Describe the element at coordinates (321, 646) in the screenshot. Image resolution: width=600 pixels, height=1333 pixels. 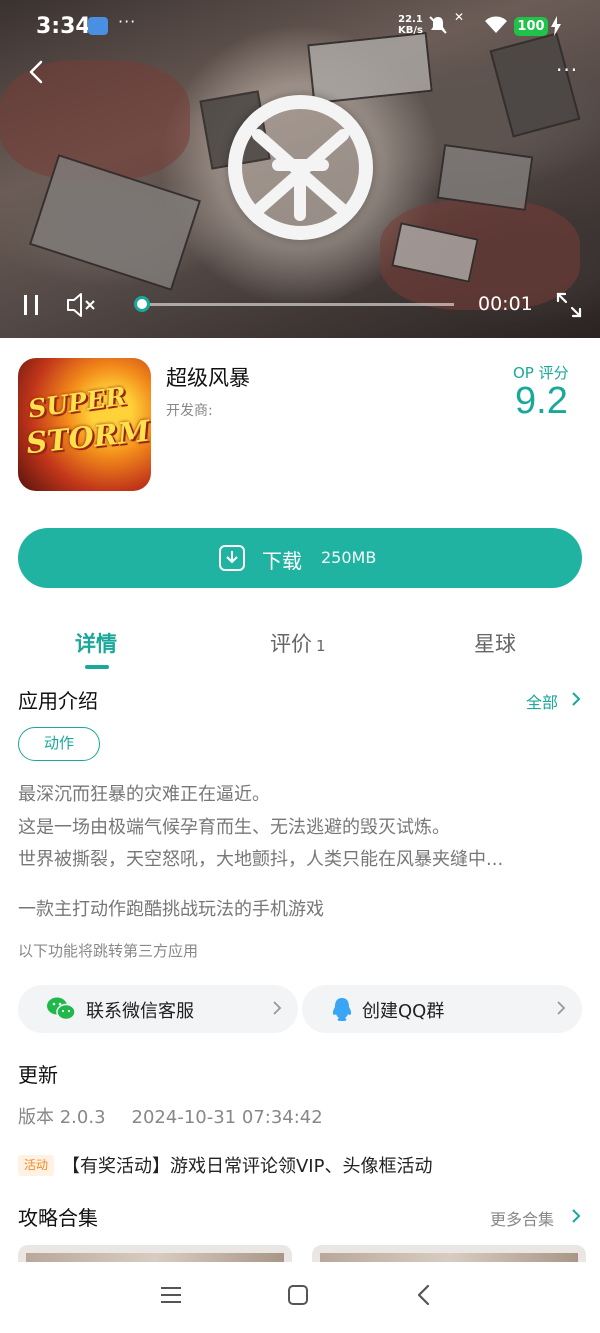
I see `tab-reviews-count: 1` at that location.